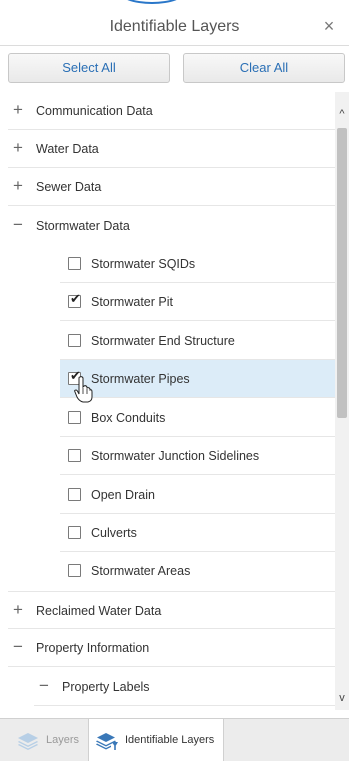 This screenshot has height=761, width=349. I want to click on group-label: Stormwater Data, so click(83, 226).